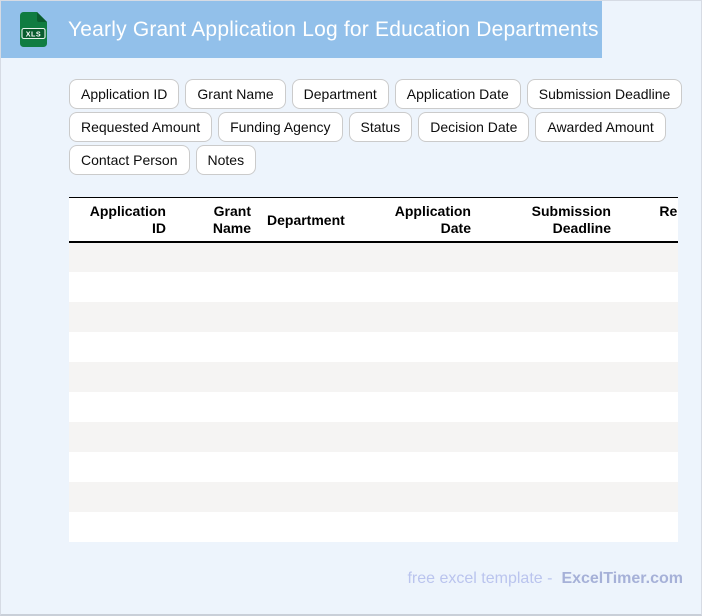 The height and width of the screenshot is (616, 702). I want to click on chip-decision-date: Decision Date, so click(474, 127).